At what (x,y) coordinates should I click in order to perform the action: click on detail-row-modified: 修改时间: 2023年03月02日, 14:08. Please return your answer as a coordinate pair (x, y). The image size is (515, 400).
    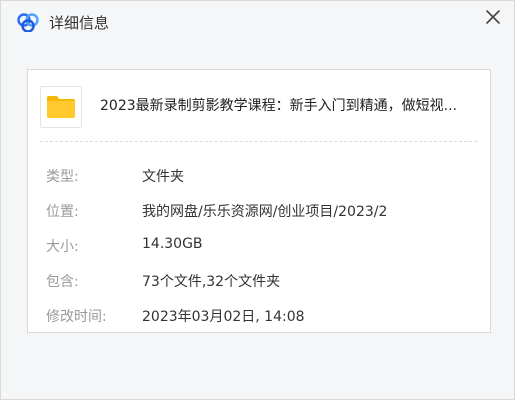
    Looking at the image, I should click on (261, 316).